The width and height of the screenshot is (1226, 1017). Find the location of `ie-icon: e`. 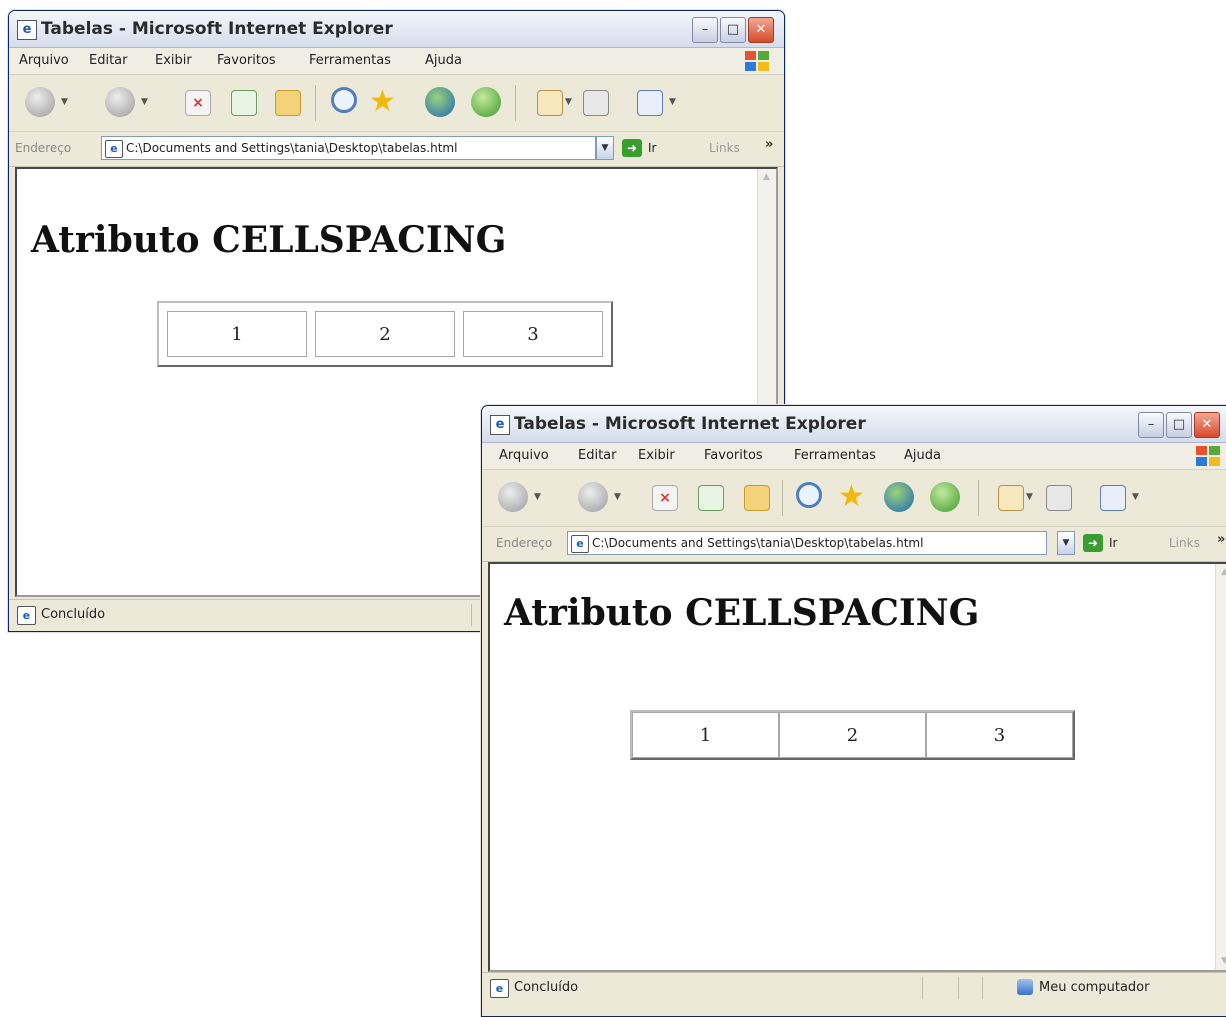

ie-icon: e is located at coordinates (27, 30).